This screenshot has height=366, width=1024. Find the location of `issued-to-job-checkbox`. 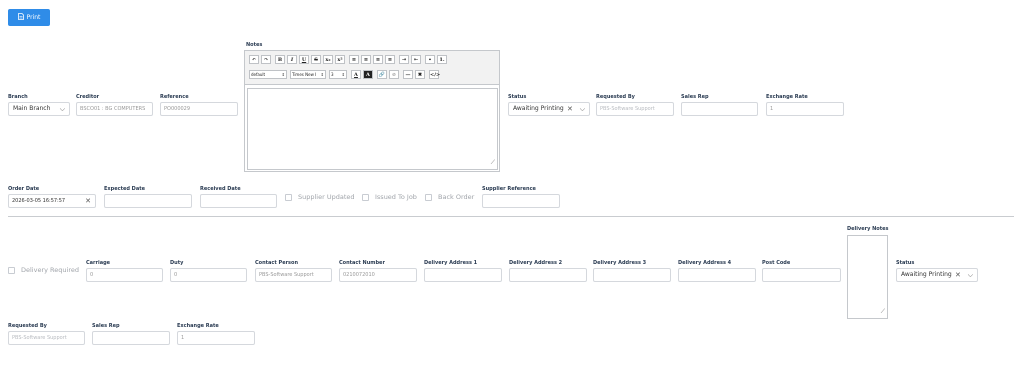

issued-to-job-checkbox is located at coordinates (365, 197).